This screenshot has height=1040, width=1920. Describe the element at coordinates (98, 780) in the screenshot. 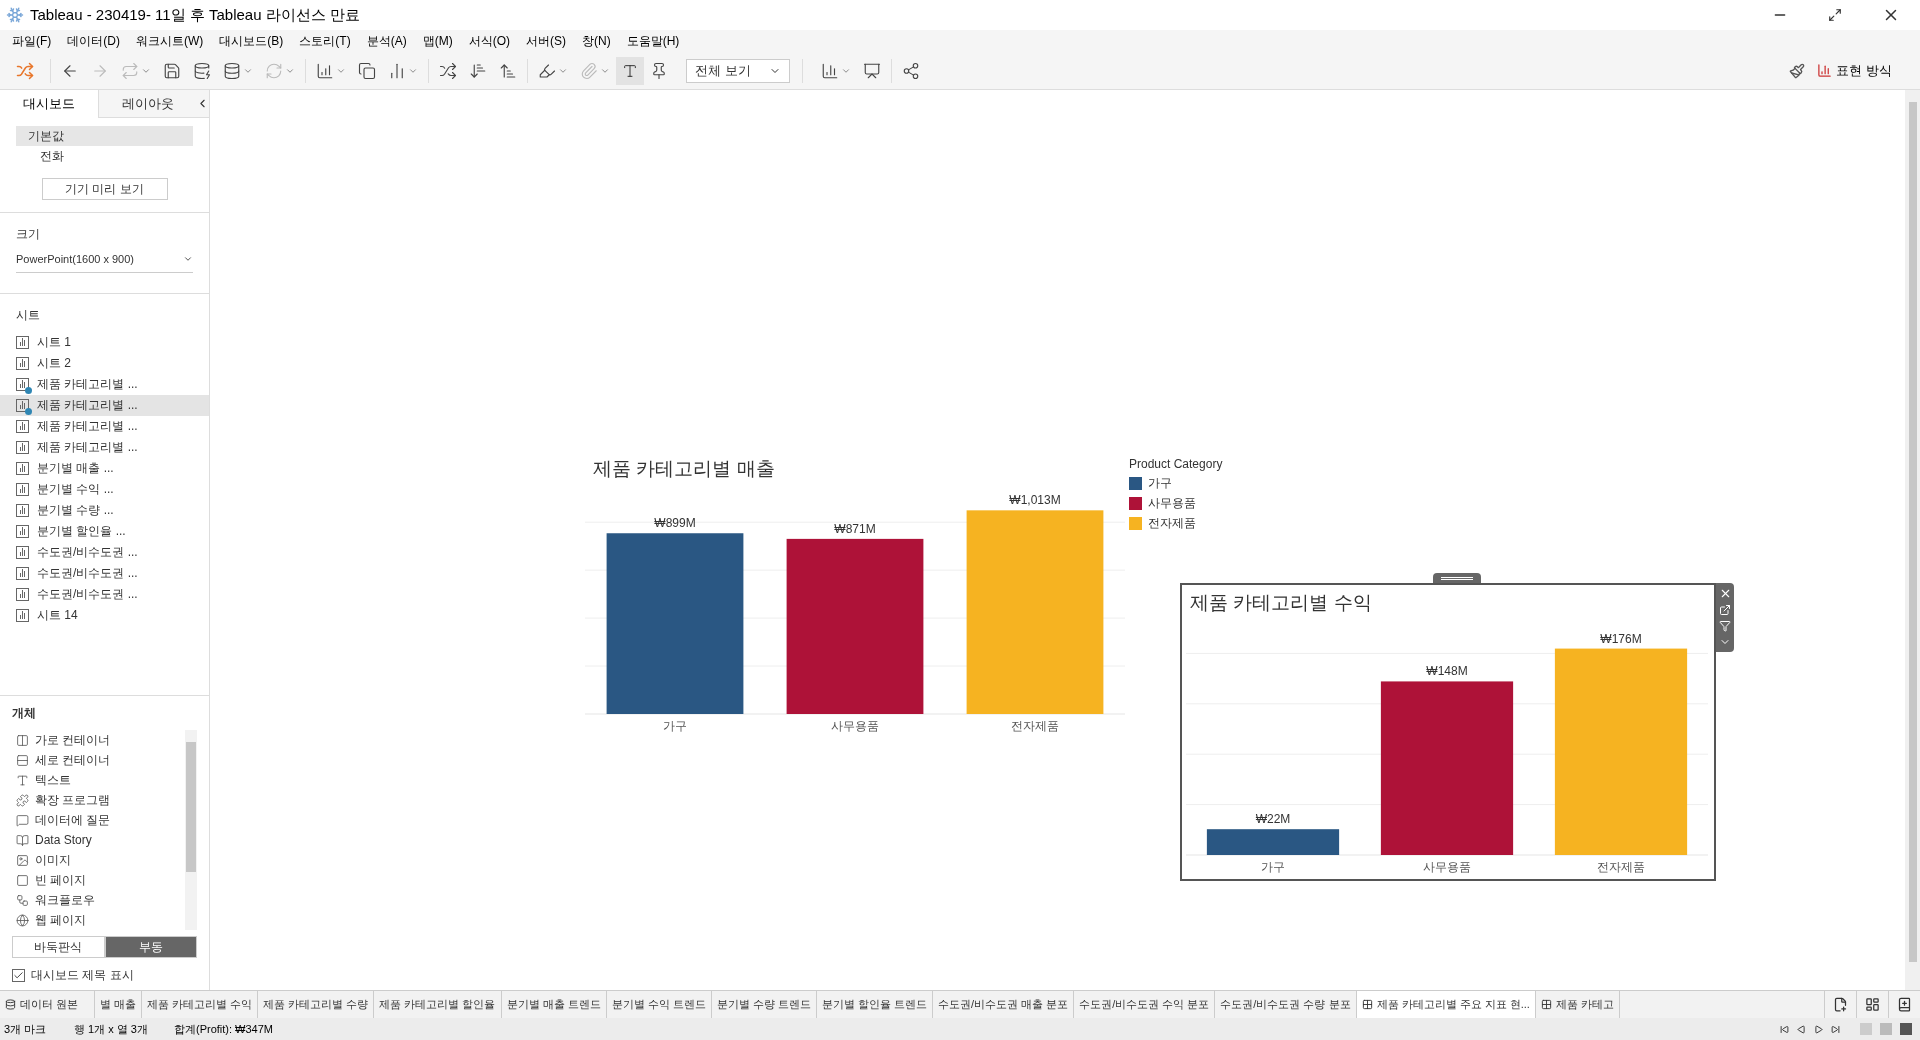

I see `object-item: 텍스트` at that location.